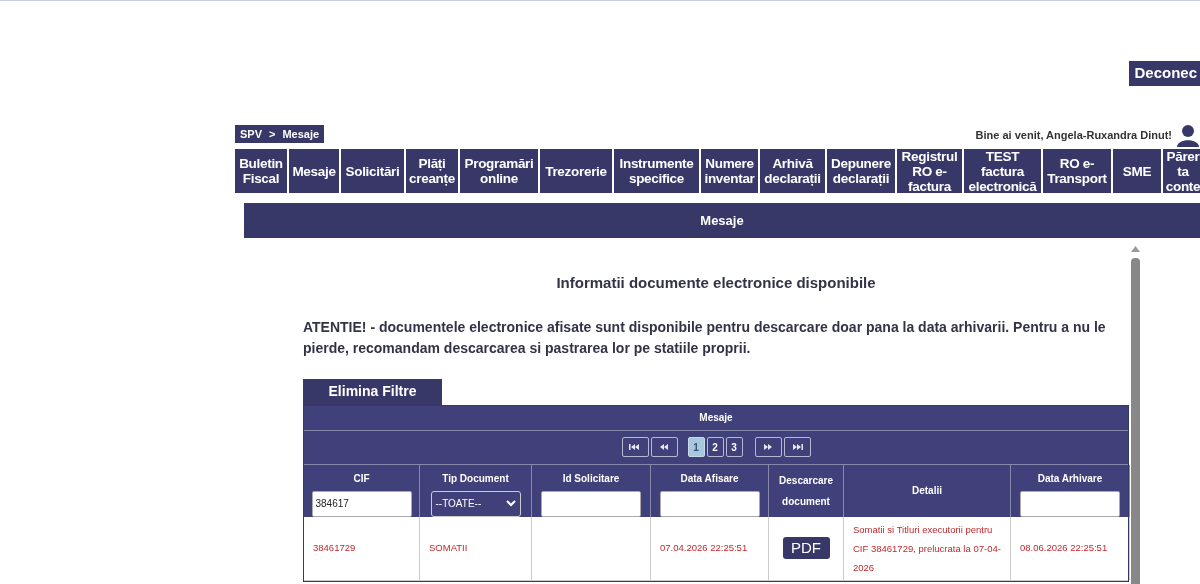 The height and width of the screenshot is (584, 1200). What do you see at coordinates (656, 171) in the screenshot?
I see `nav-tab: Instrumente specifice` at bounding box center [656, 171].